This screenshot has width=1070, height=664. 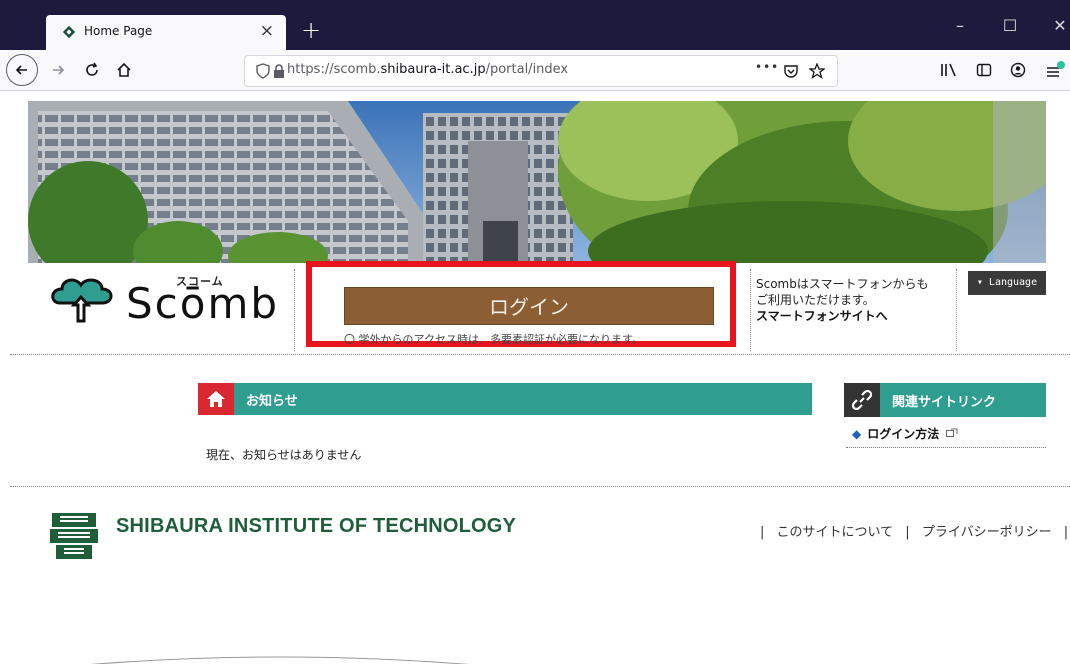 I want to click on tab-close-icon: ×, so click(x=267, y=31).